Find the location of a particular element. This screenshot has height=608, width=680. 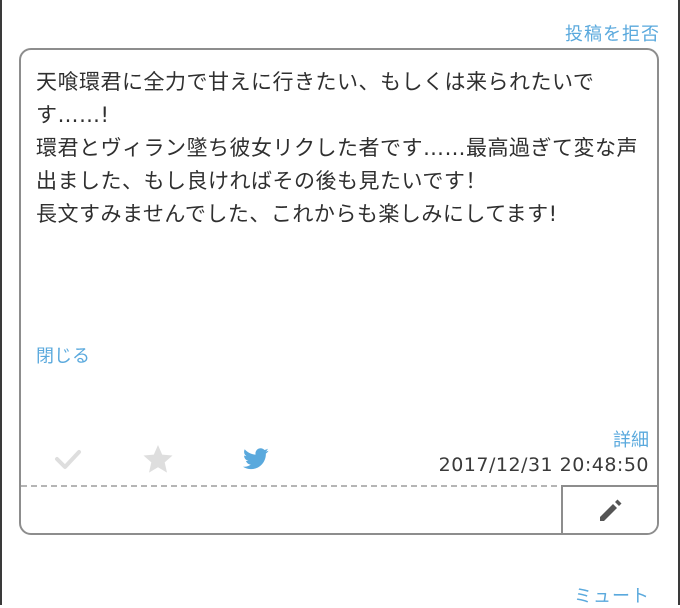

twitter-icon is located at coordinates (256, 459).